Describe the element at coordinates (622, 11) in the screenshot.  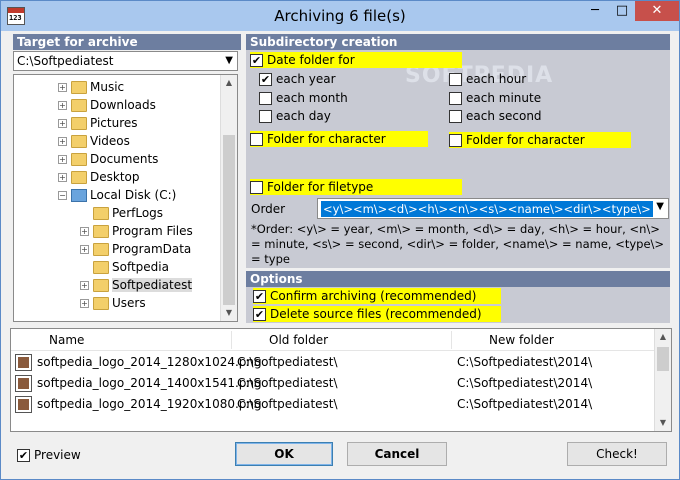
I see `maximize-button: □` at that location.